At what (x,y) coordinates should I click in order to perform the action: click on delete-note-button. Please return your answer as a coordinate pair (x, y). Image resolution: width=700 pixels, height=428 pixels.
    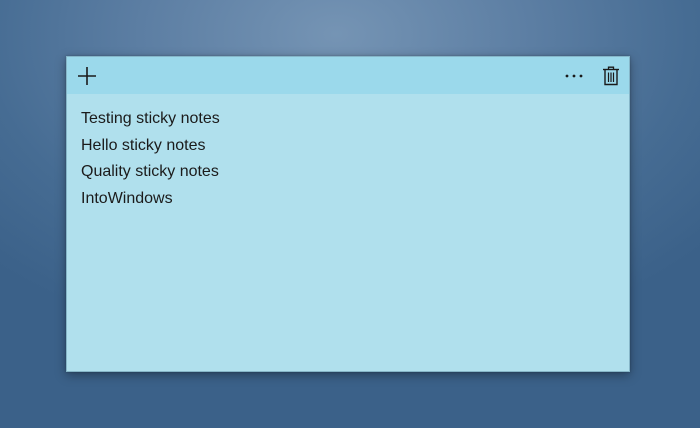
    Looking at the image, I should click on (611, 76).